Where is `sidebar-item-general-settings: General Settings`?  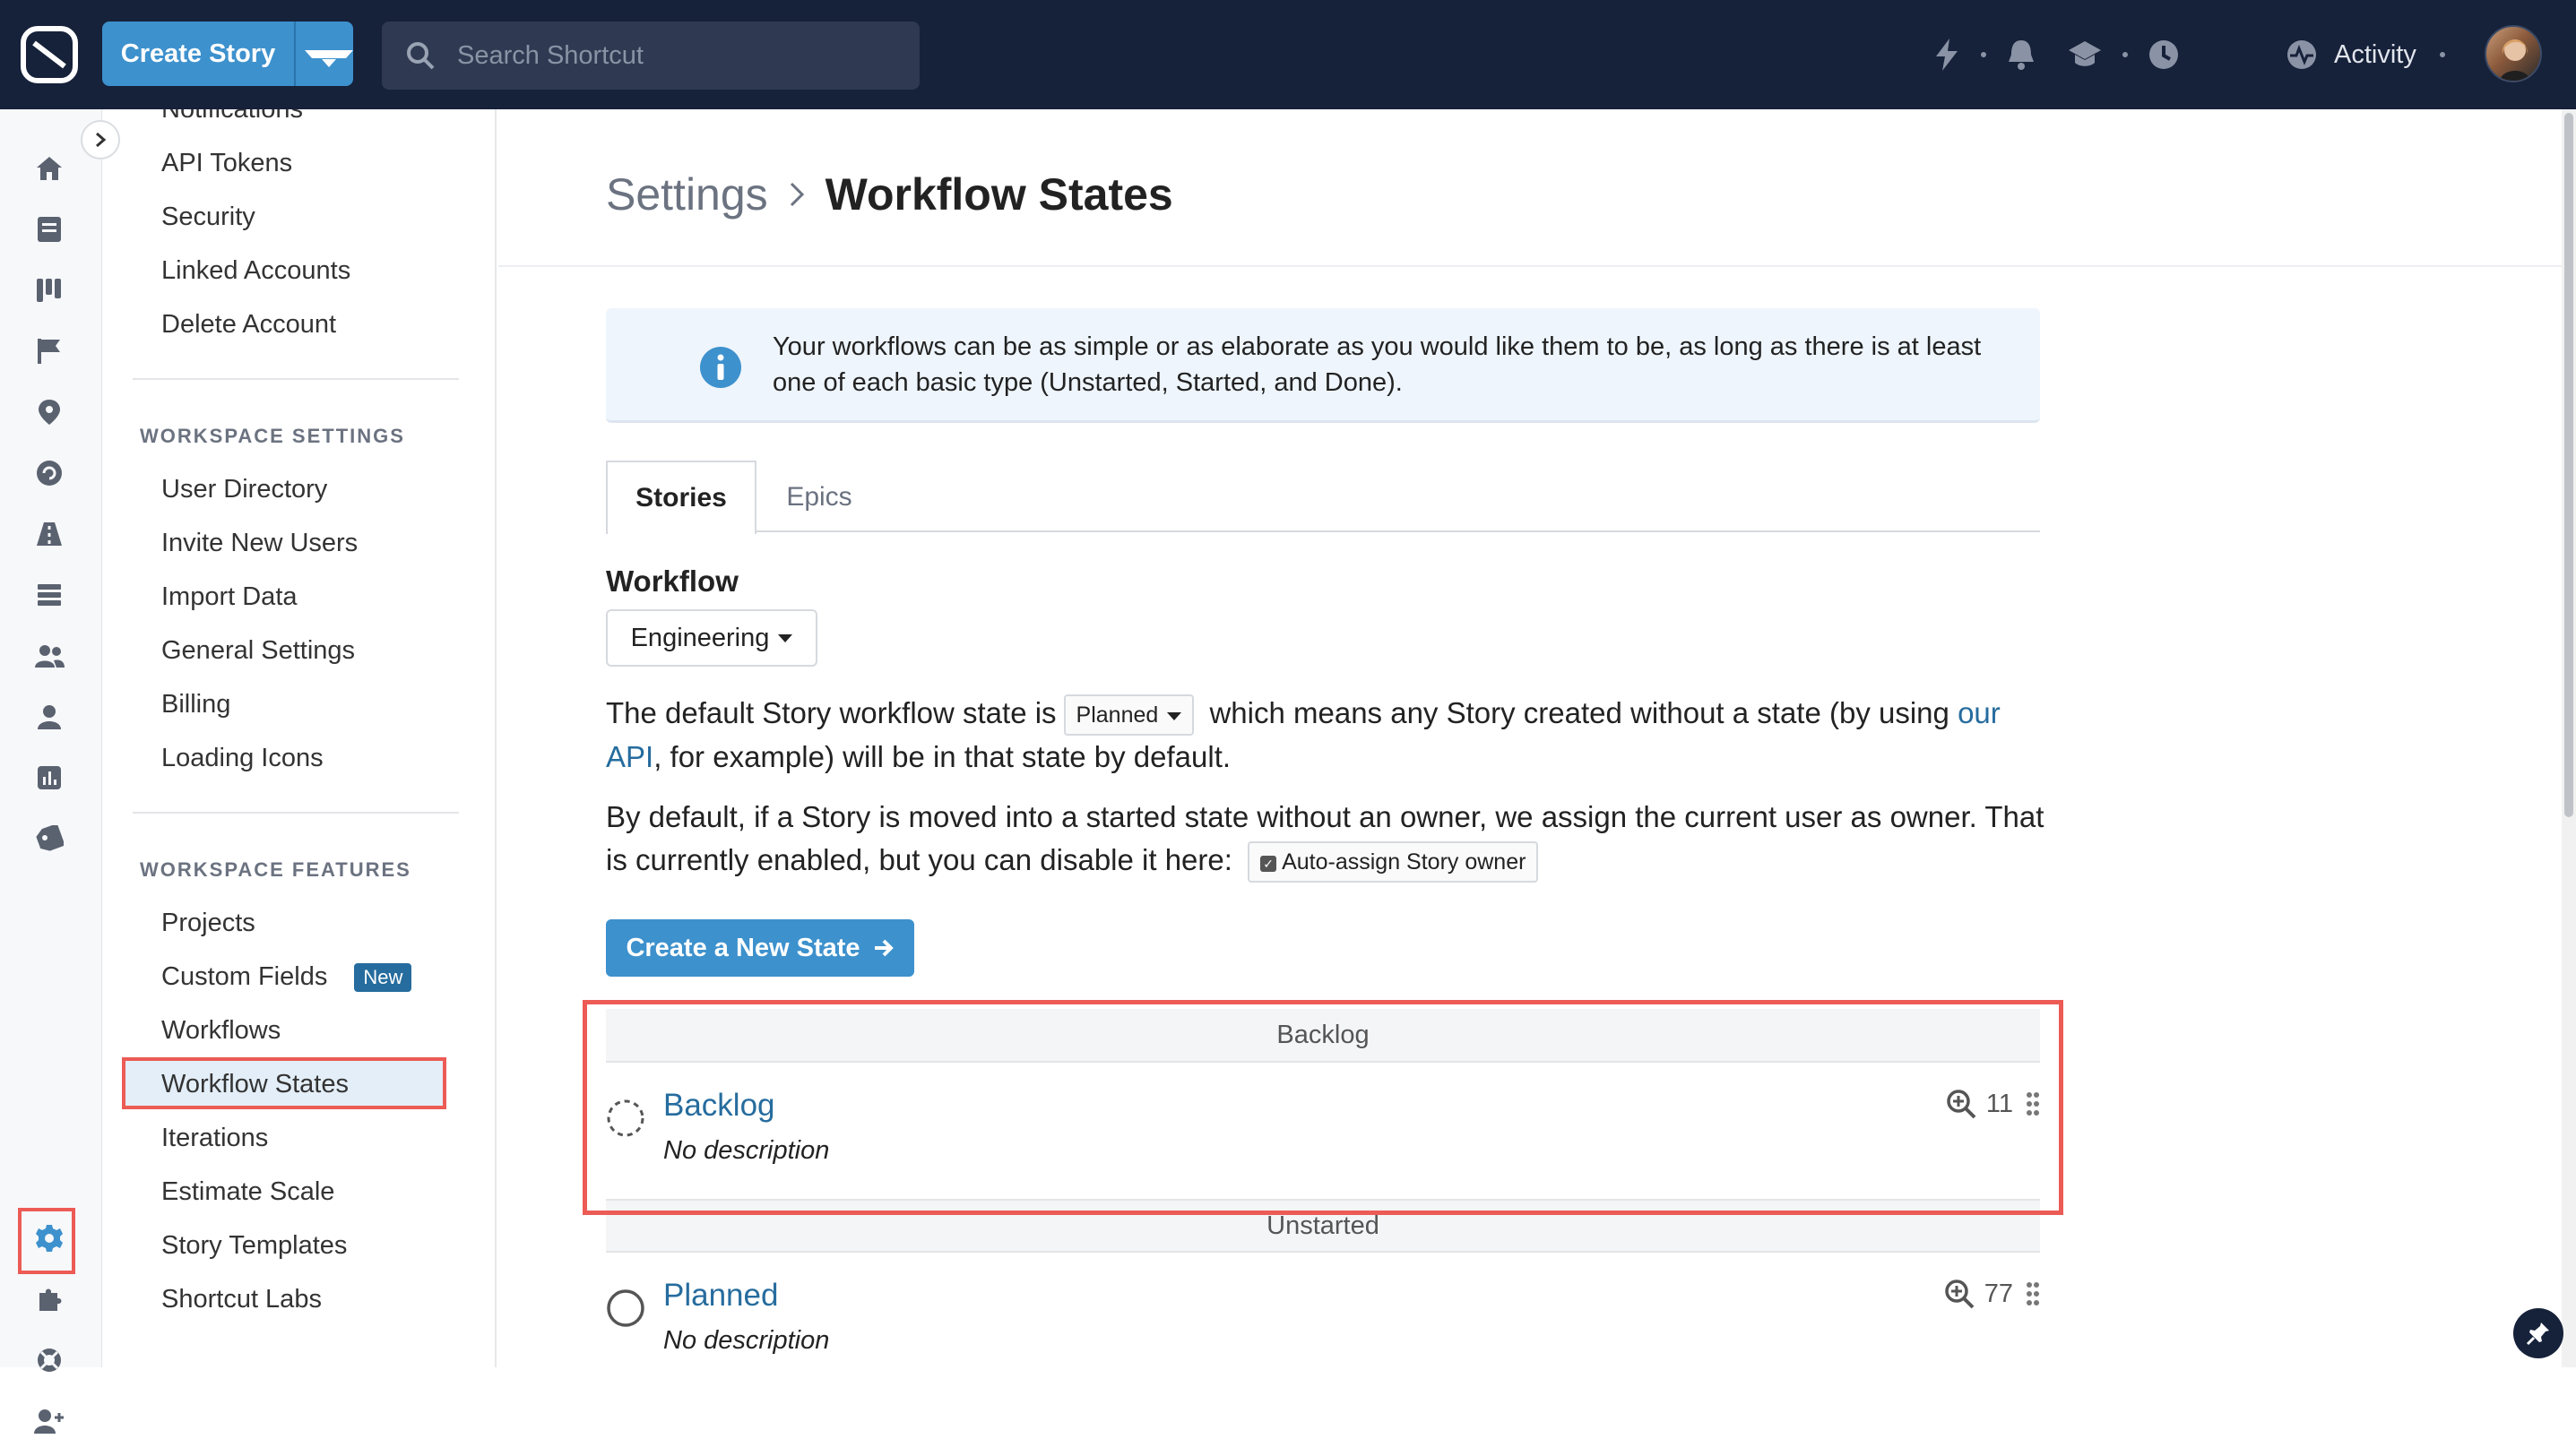 sidebar-item-general-settings: General Settings is located at coordinates (258, 651).